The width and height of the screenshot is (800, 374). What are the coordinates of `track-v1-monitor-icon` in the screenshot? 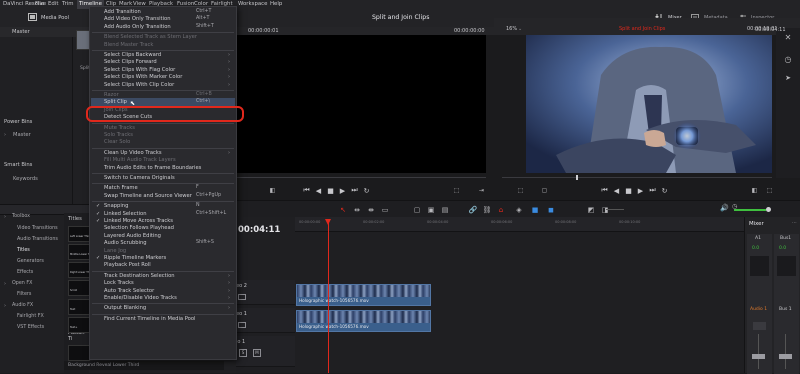 It's located at (242, 325).